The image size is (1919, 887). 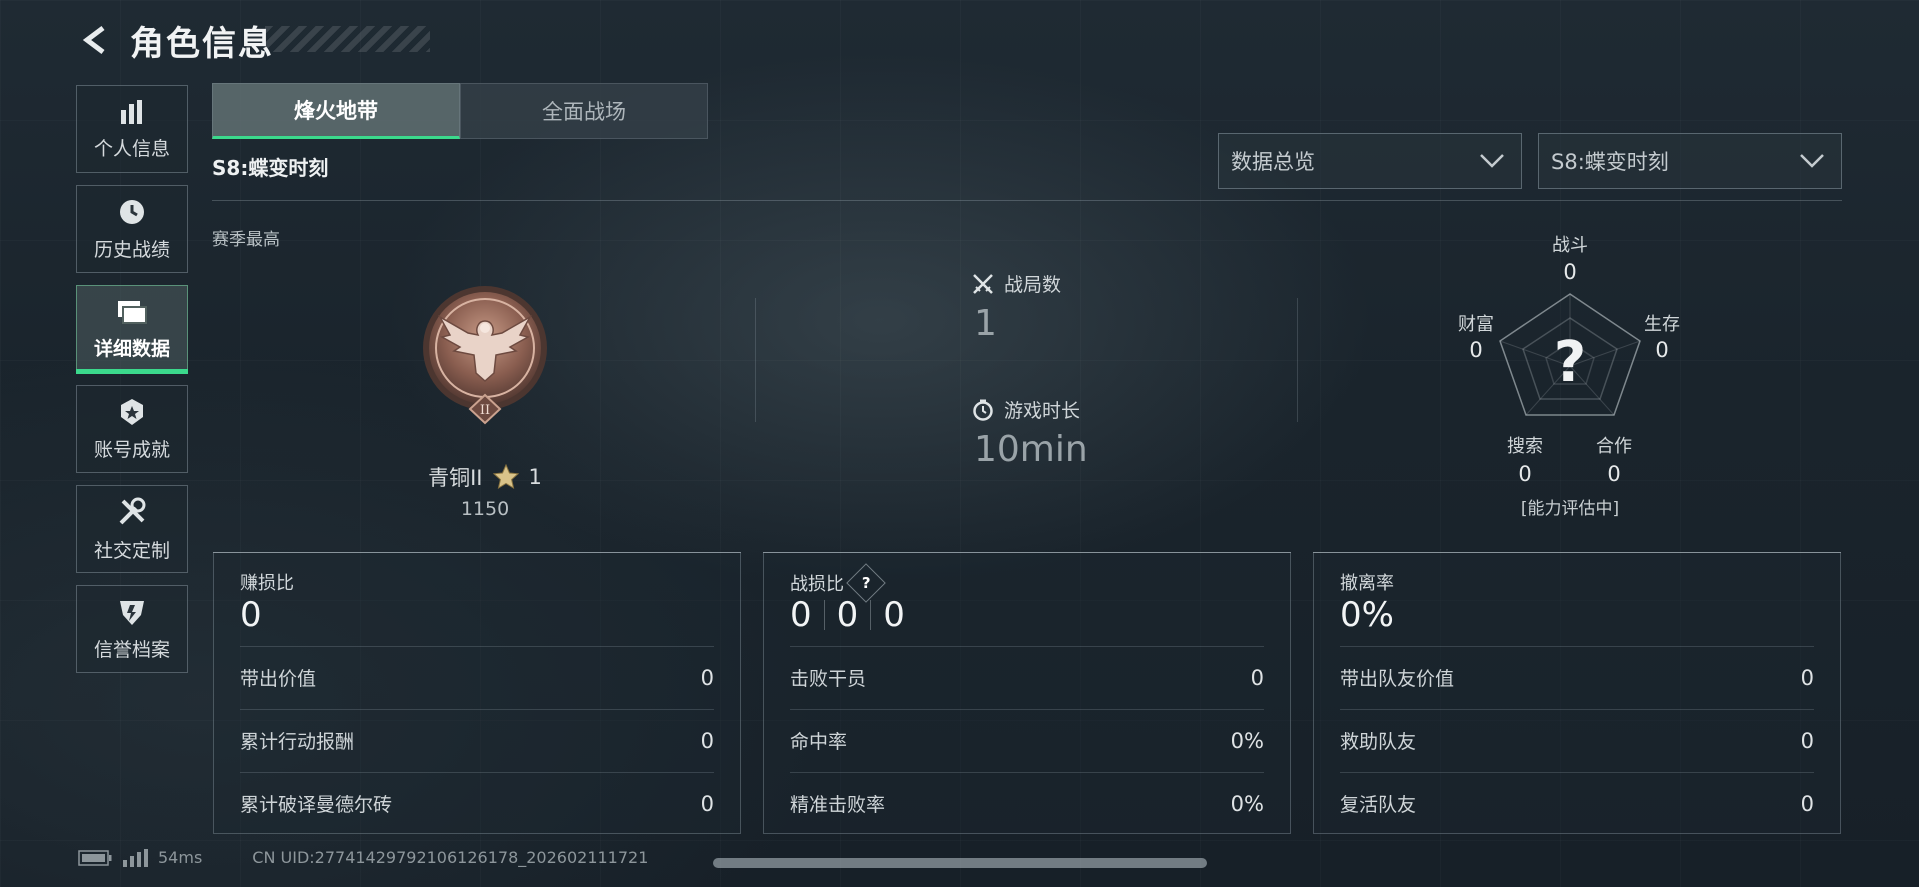 I want to click on kd-values: 0 0 0, so click(x=847, y=615).